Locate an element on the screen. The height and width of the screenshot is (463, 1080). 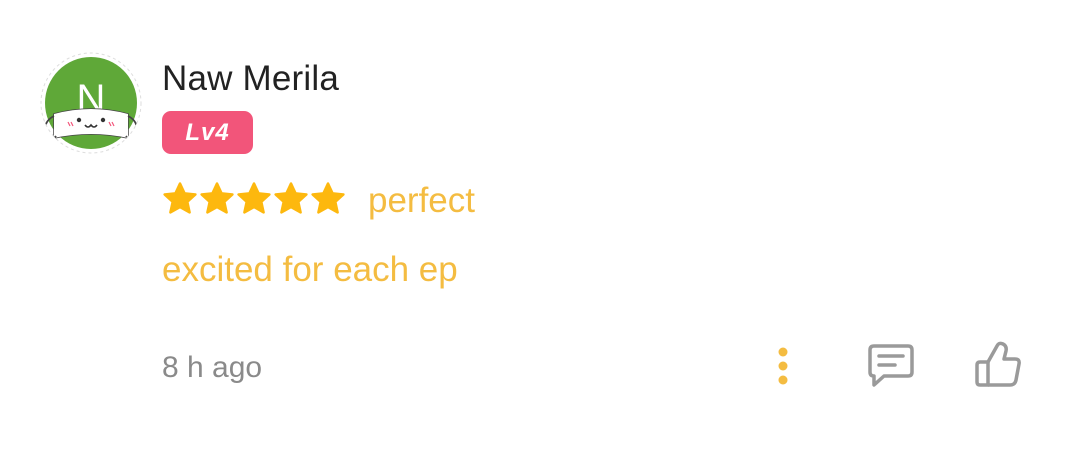
review-text: excited for each ep is located at coordinates (310, 269).